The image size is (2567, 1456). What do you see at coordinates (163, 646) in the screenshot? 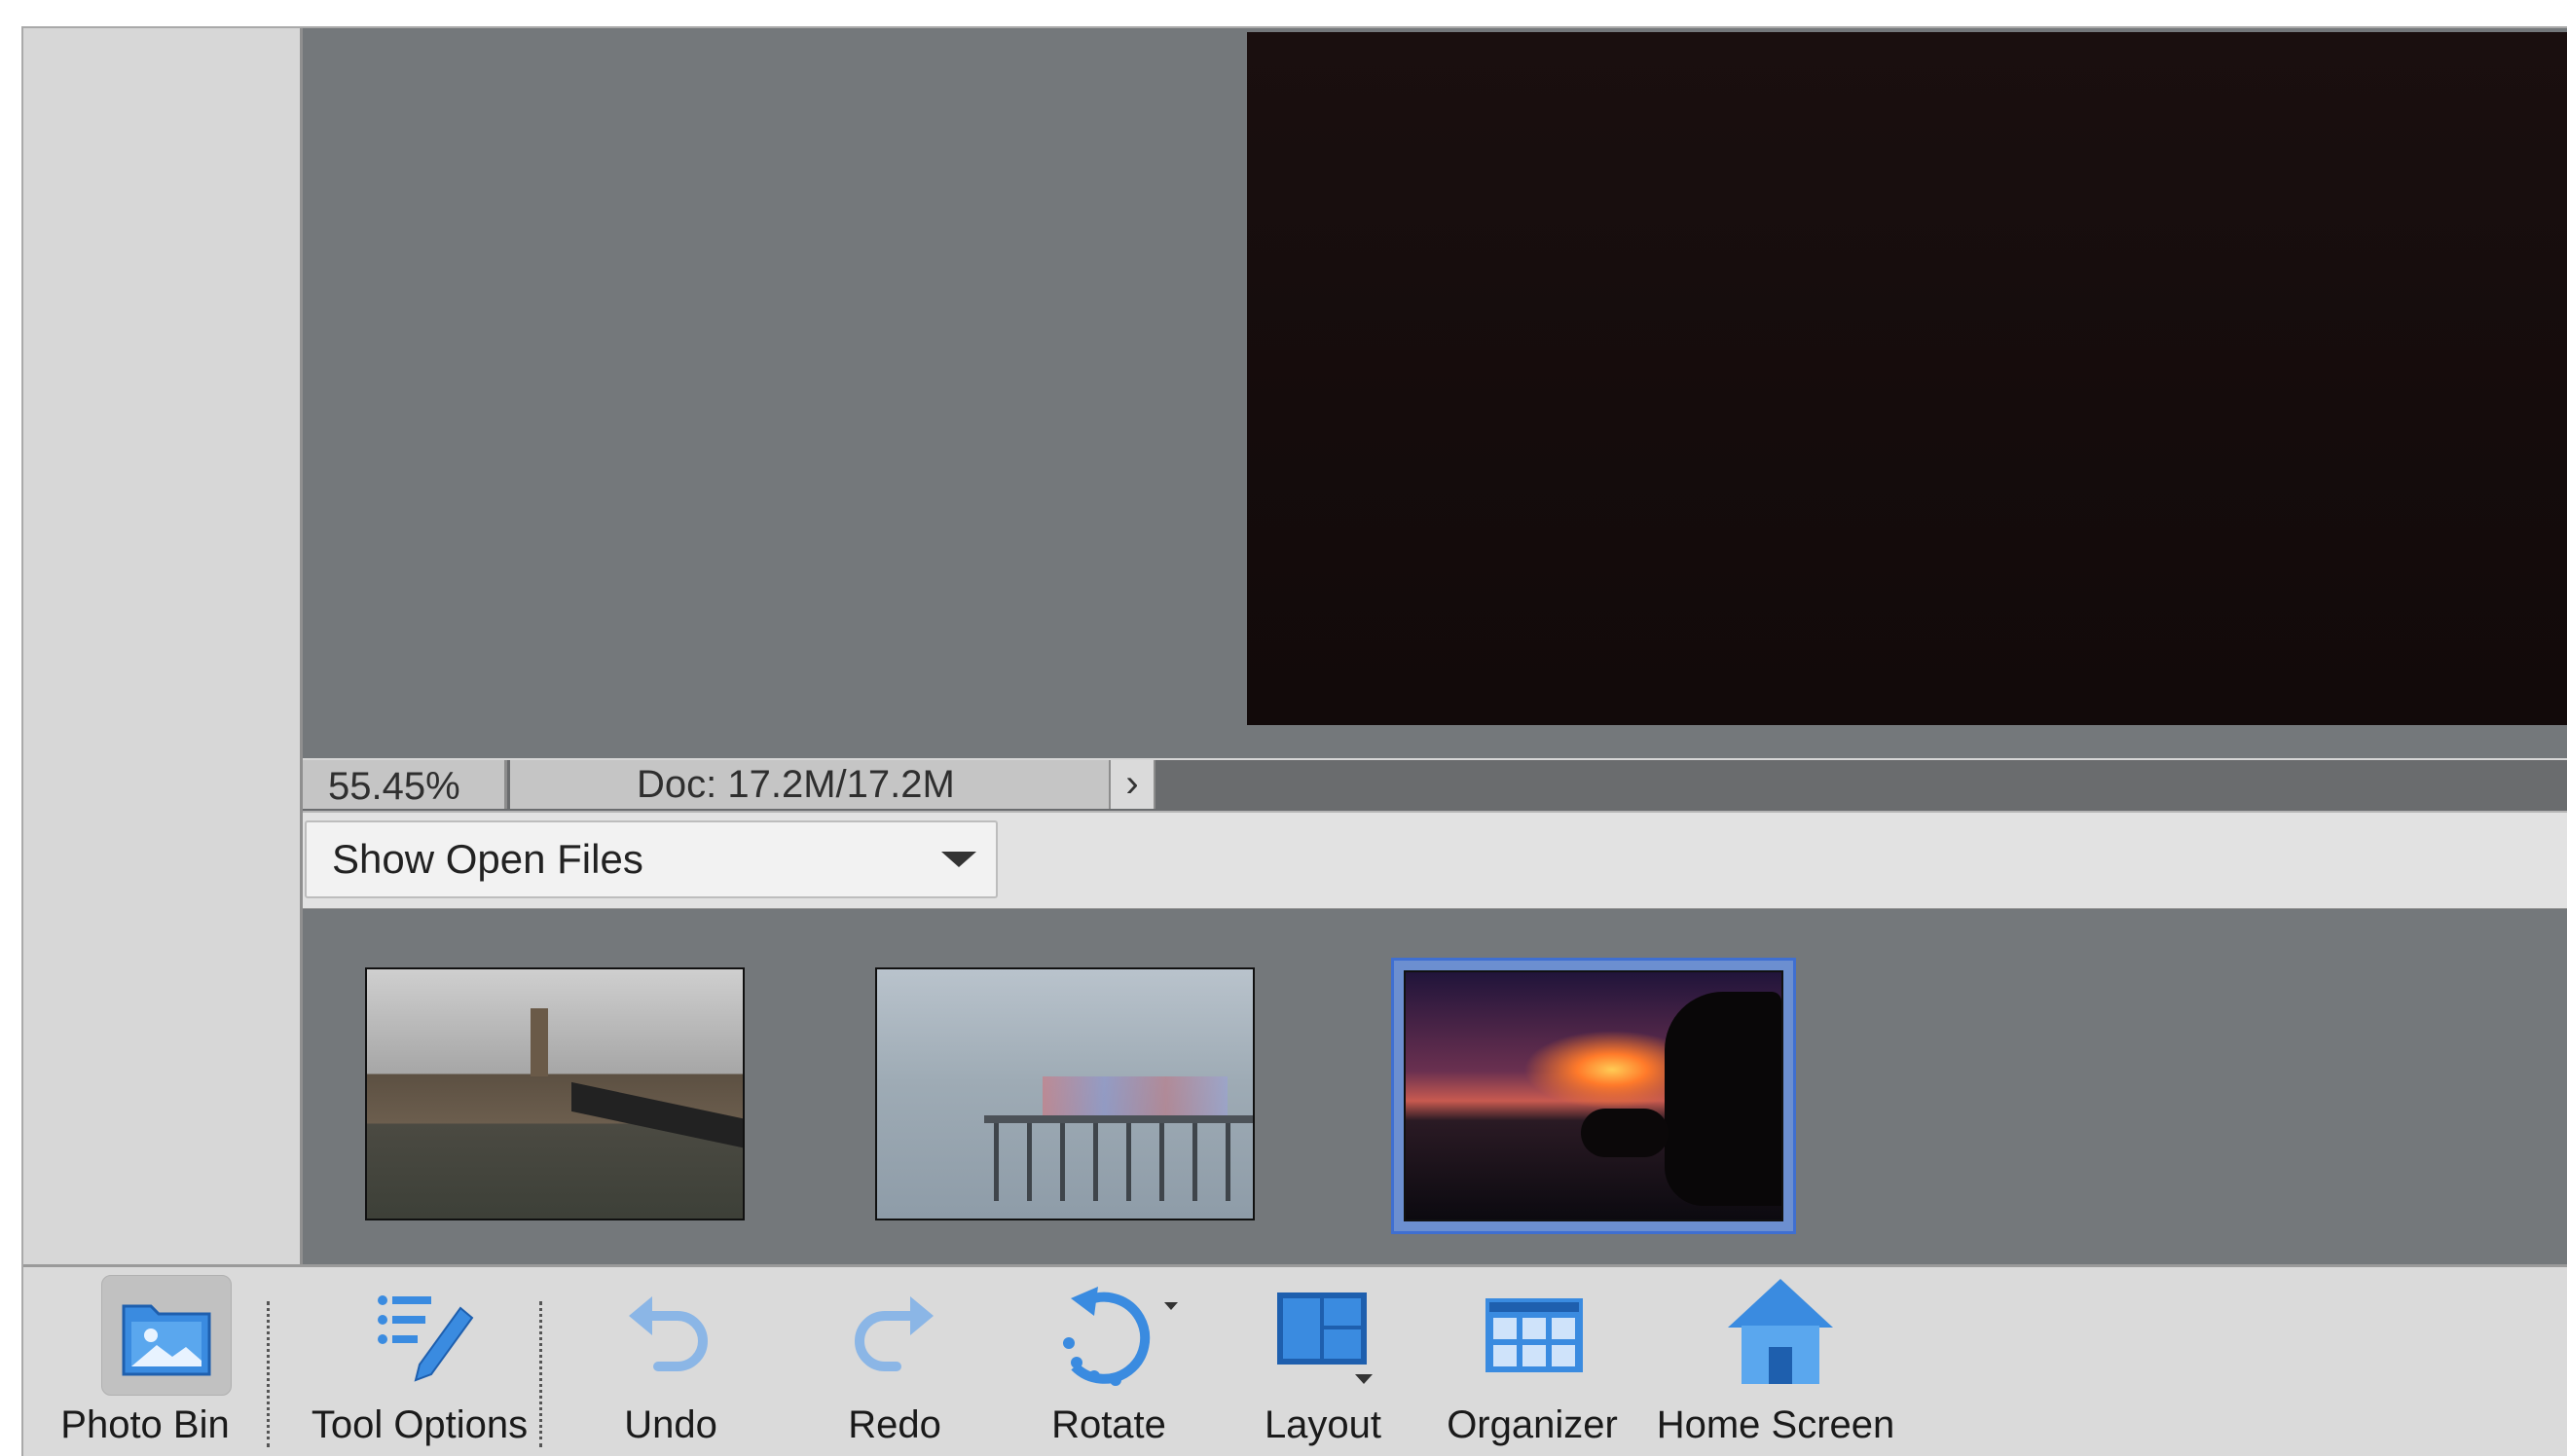
I see `left-panel` at bounding box center [163, 646].